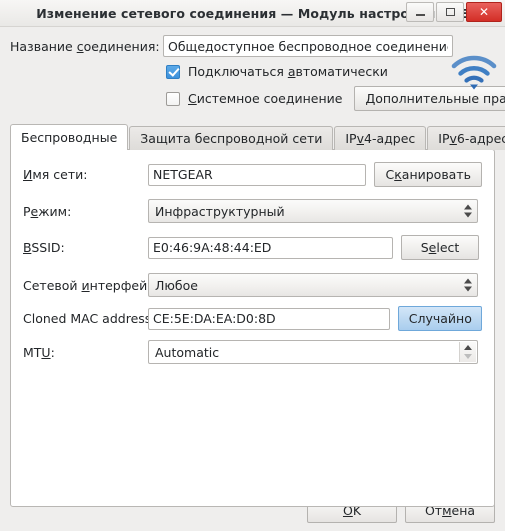 The width and height of the screenshot is (505, 531). I want to click on close-icon: ✕, so click(484, 12).